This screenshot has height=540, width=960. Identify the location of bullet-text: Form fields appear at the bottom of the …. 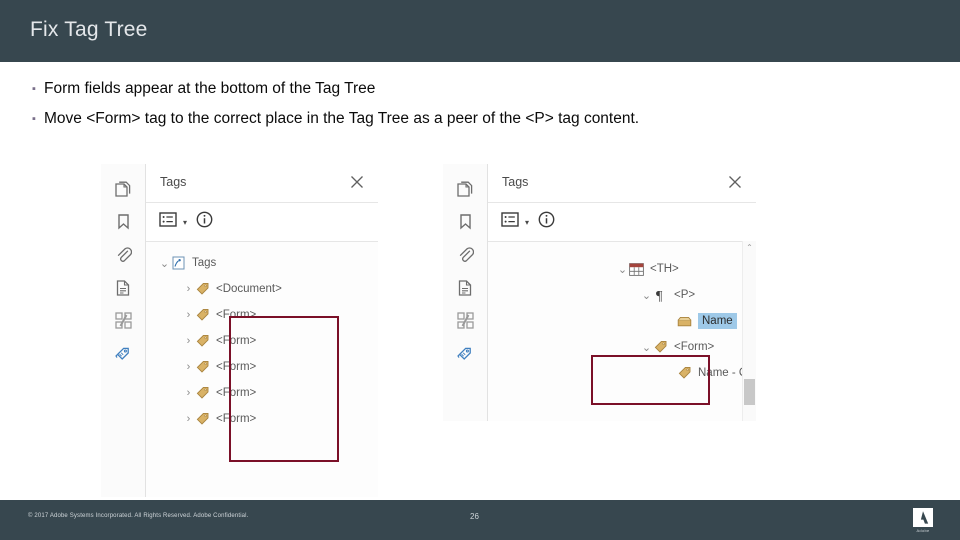
(210, 88).